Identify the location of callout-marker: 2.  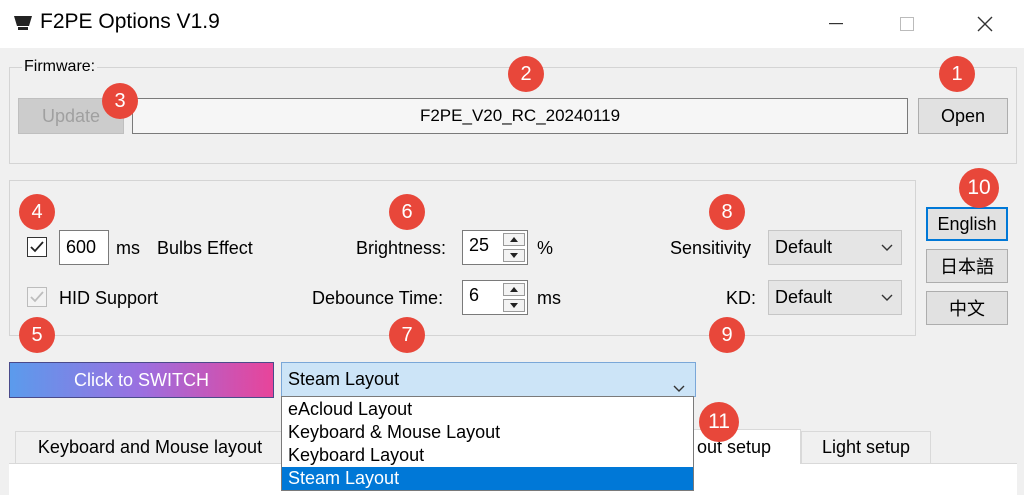
(526, 74).